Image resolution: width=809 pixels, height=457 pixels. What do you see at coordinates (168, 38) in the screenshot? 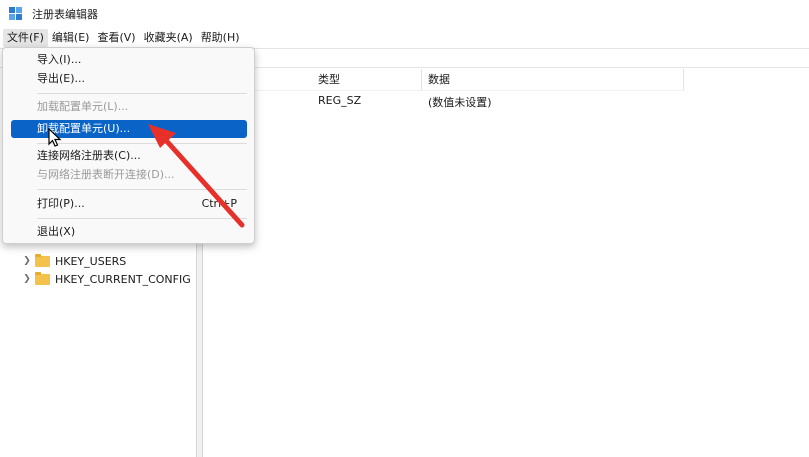
I see `menu-favorites: 收藏夹(A)` at bounding box center [168, 38].